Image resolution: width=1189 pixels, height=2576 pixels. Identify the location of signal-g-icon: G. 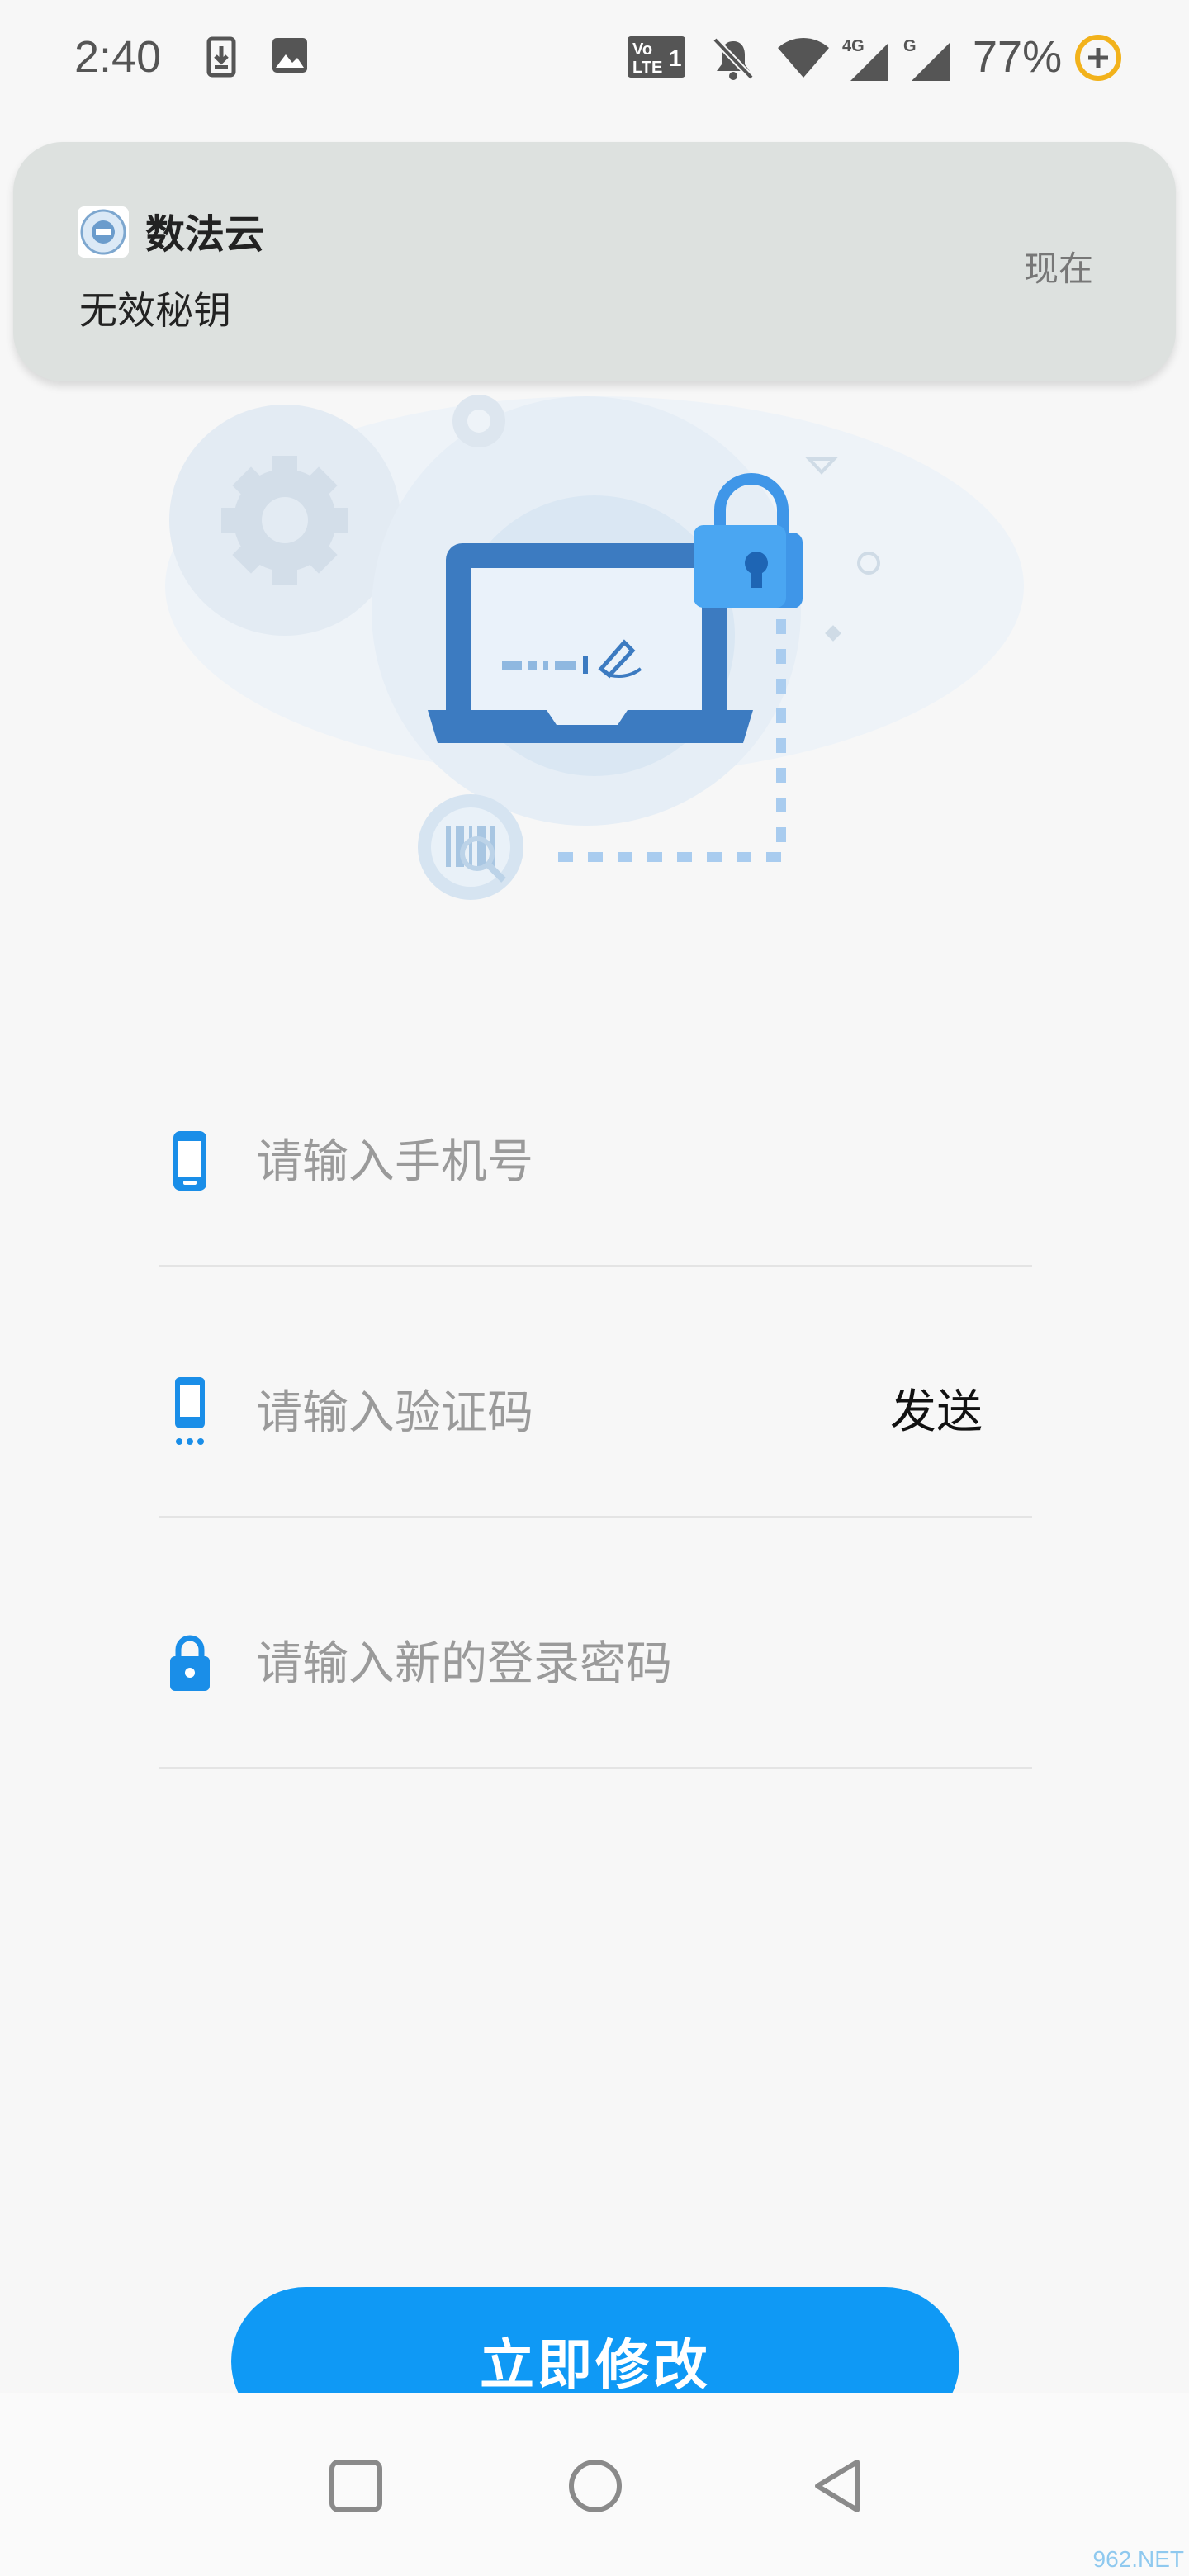
(926, 59).